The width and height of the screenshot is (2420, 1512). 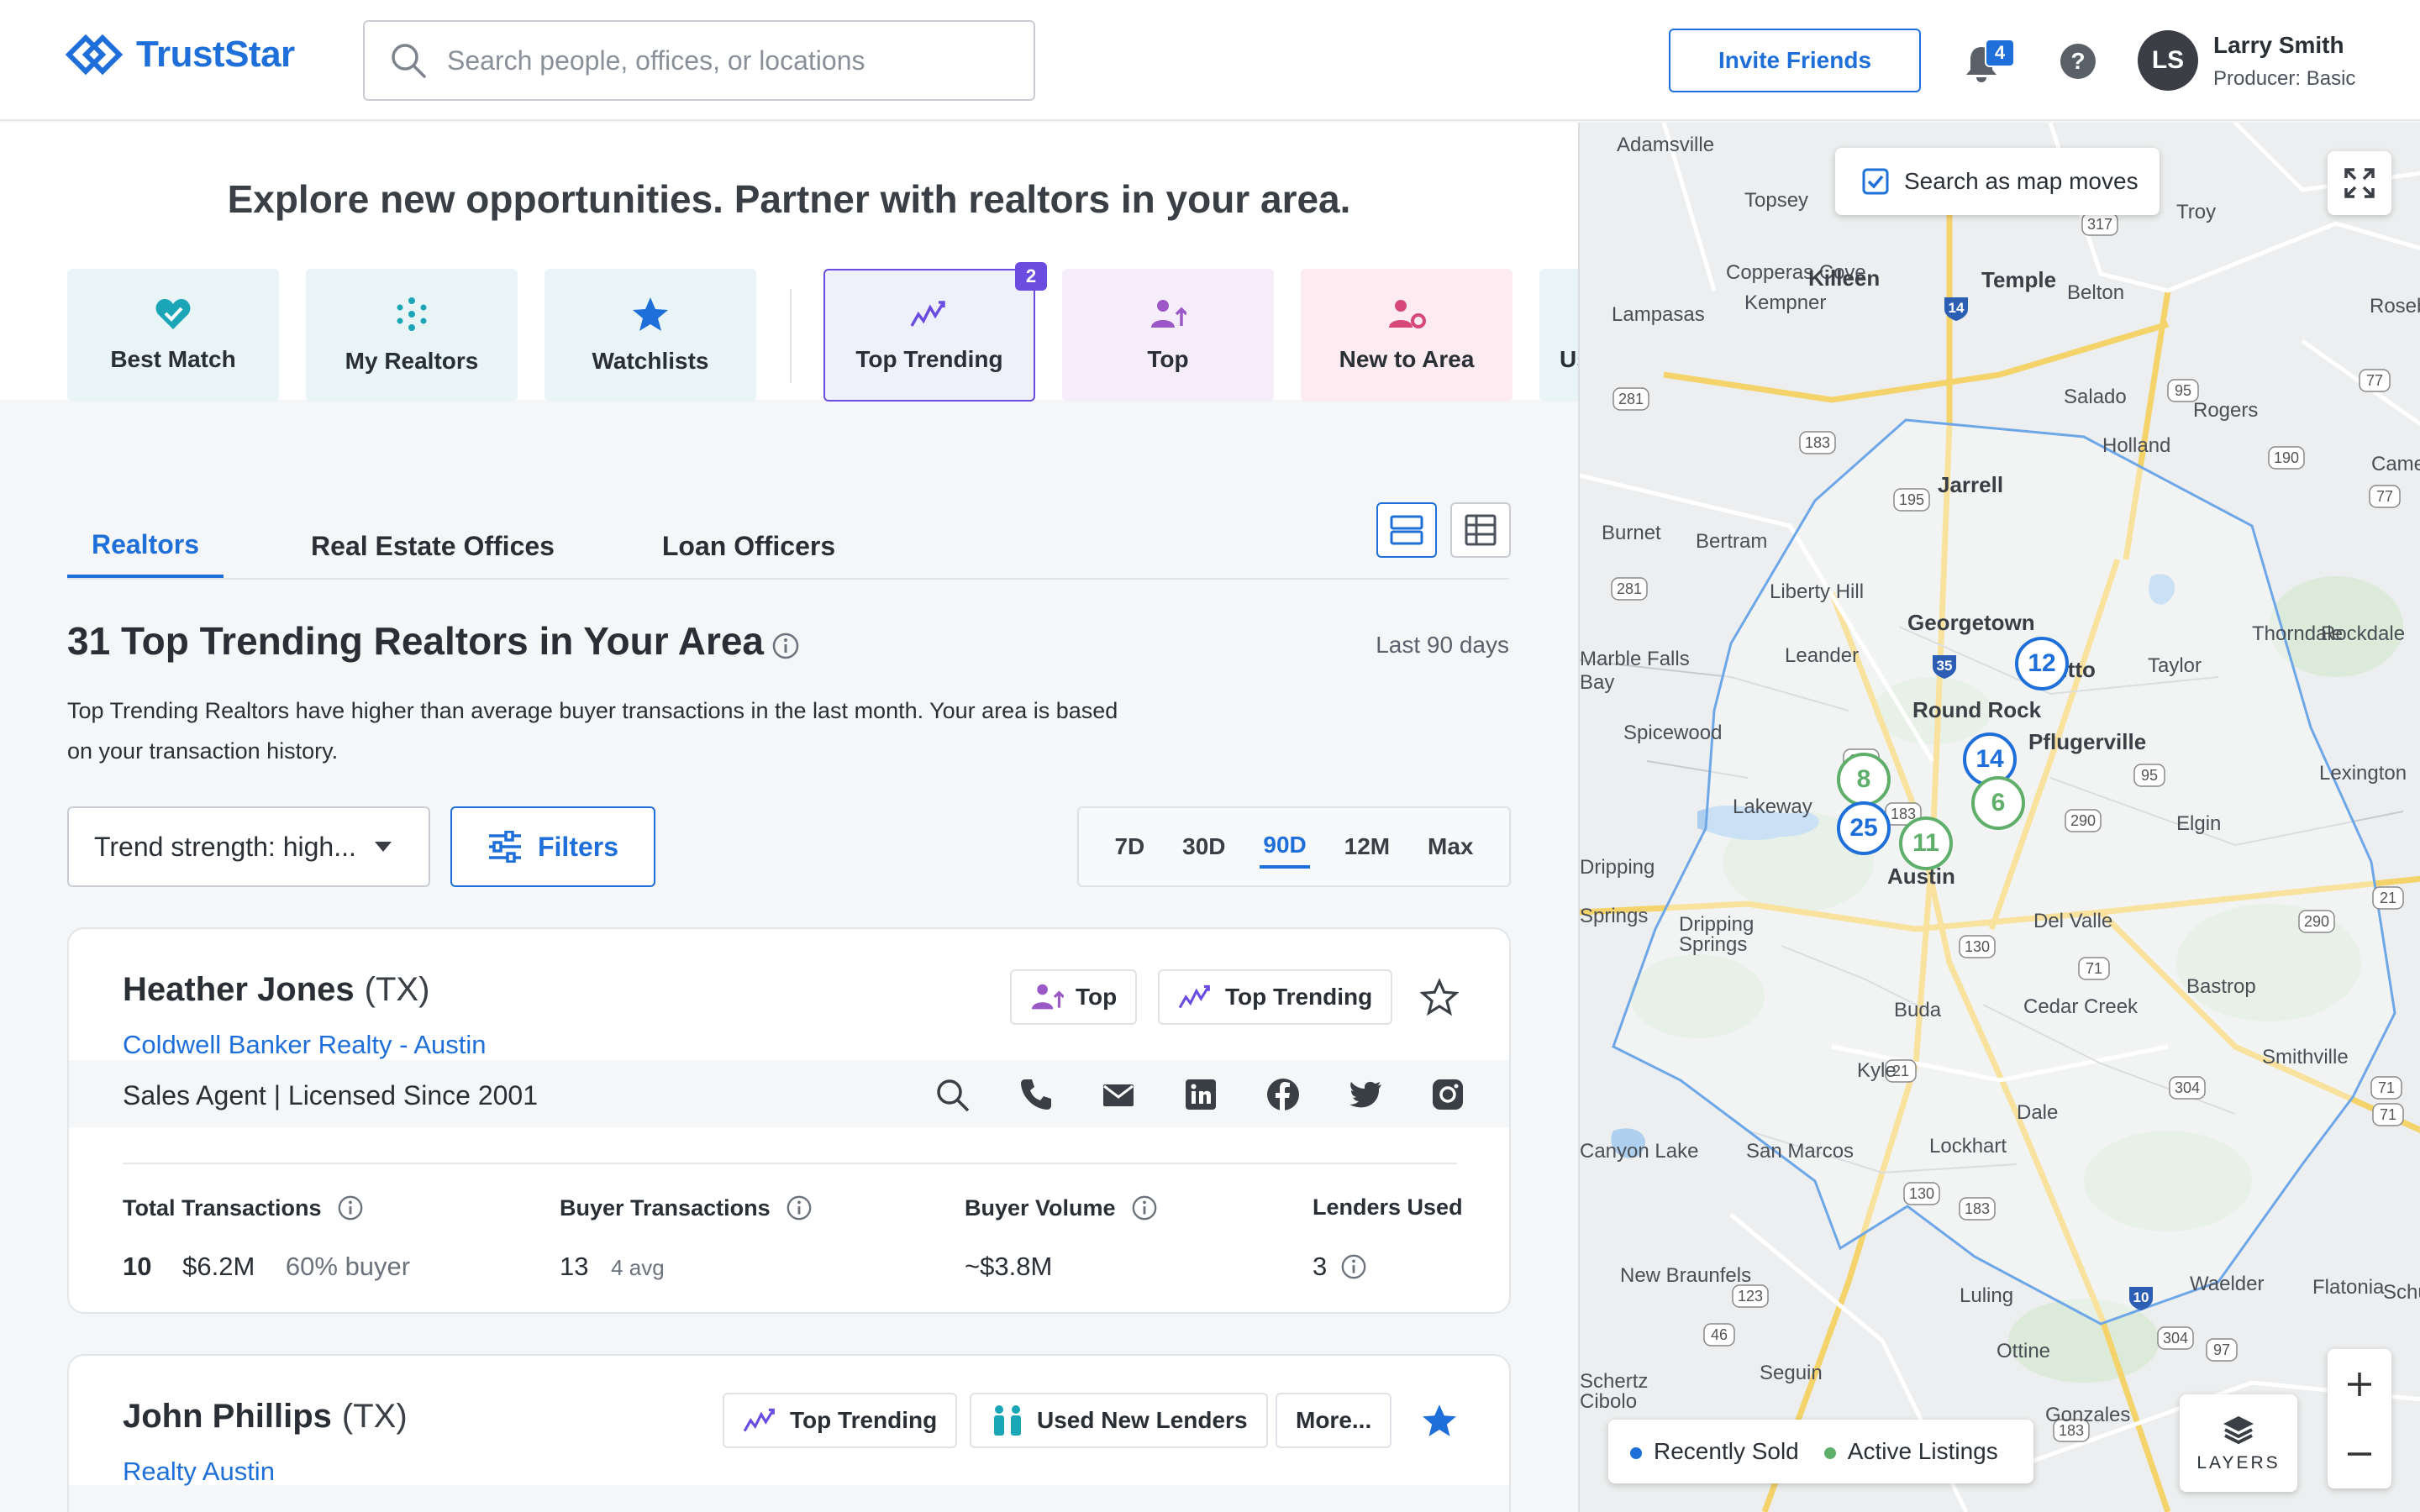 What do you see at coordinates (416, 641) in the screenshot?
I see `results-title: 31 Top Trending Realtors in Your Area` at bounding box center [416, 641].